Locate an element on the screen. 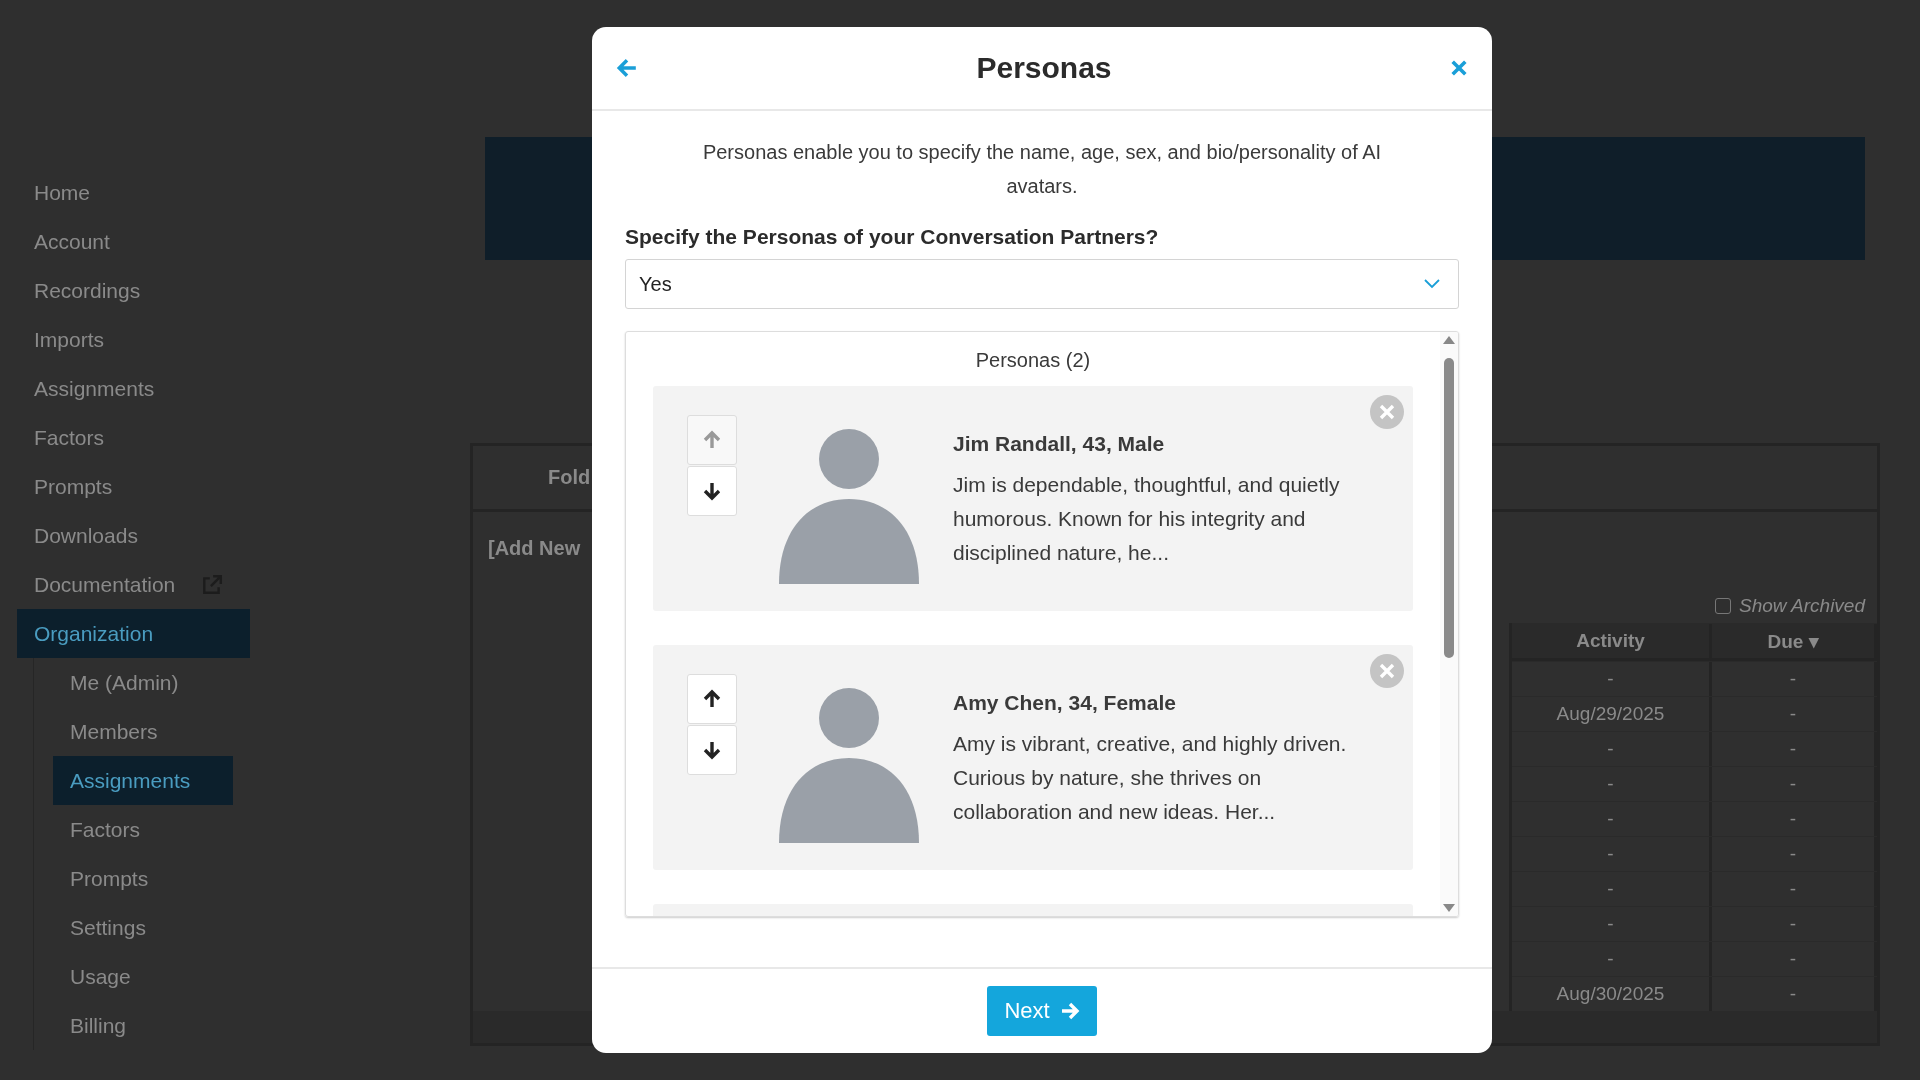 The height and width of the screenshot is (1080, 1920). sidebar-item: Organization is located at coordinates (133, 633).